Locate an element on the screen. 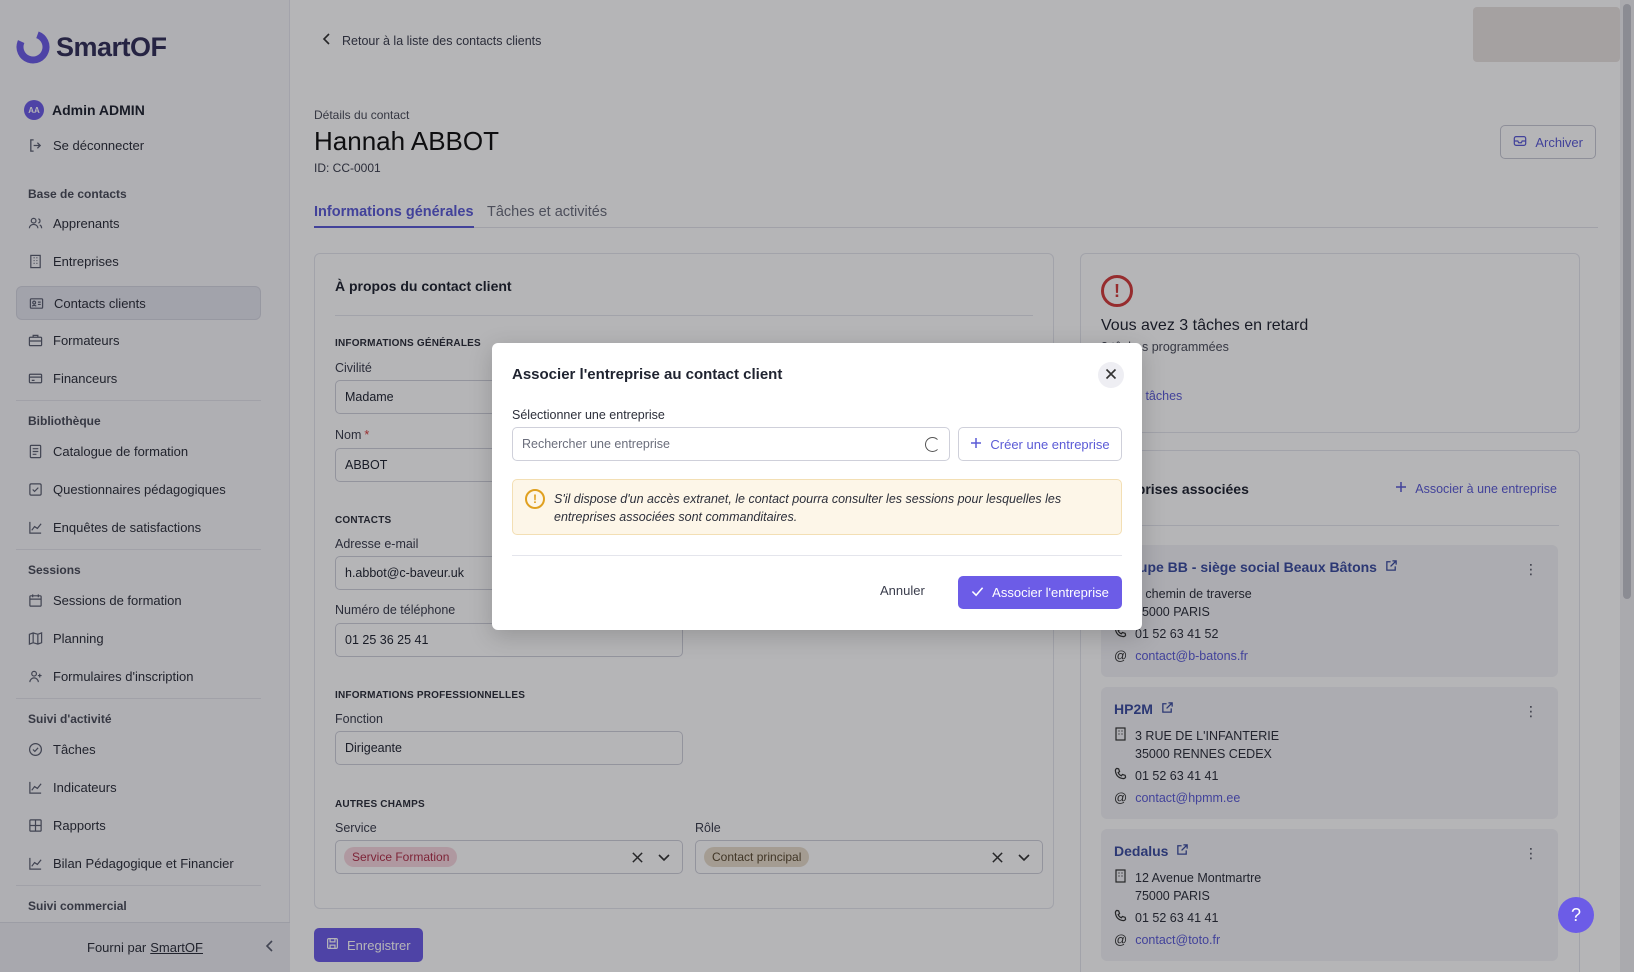 The width and height of the screenshot is (1634, 972). company-search-input: Rechercher une entreprise is located at coordinates (731, 444).